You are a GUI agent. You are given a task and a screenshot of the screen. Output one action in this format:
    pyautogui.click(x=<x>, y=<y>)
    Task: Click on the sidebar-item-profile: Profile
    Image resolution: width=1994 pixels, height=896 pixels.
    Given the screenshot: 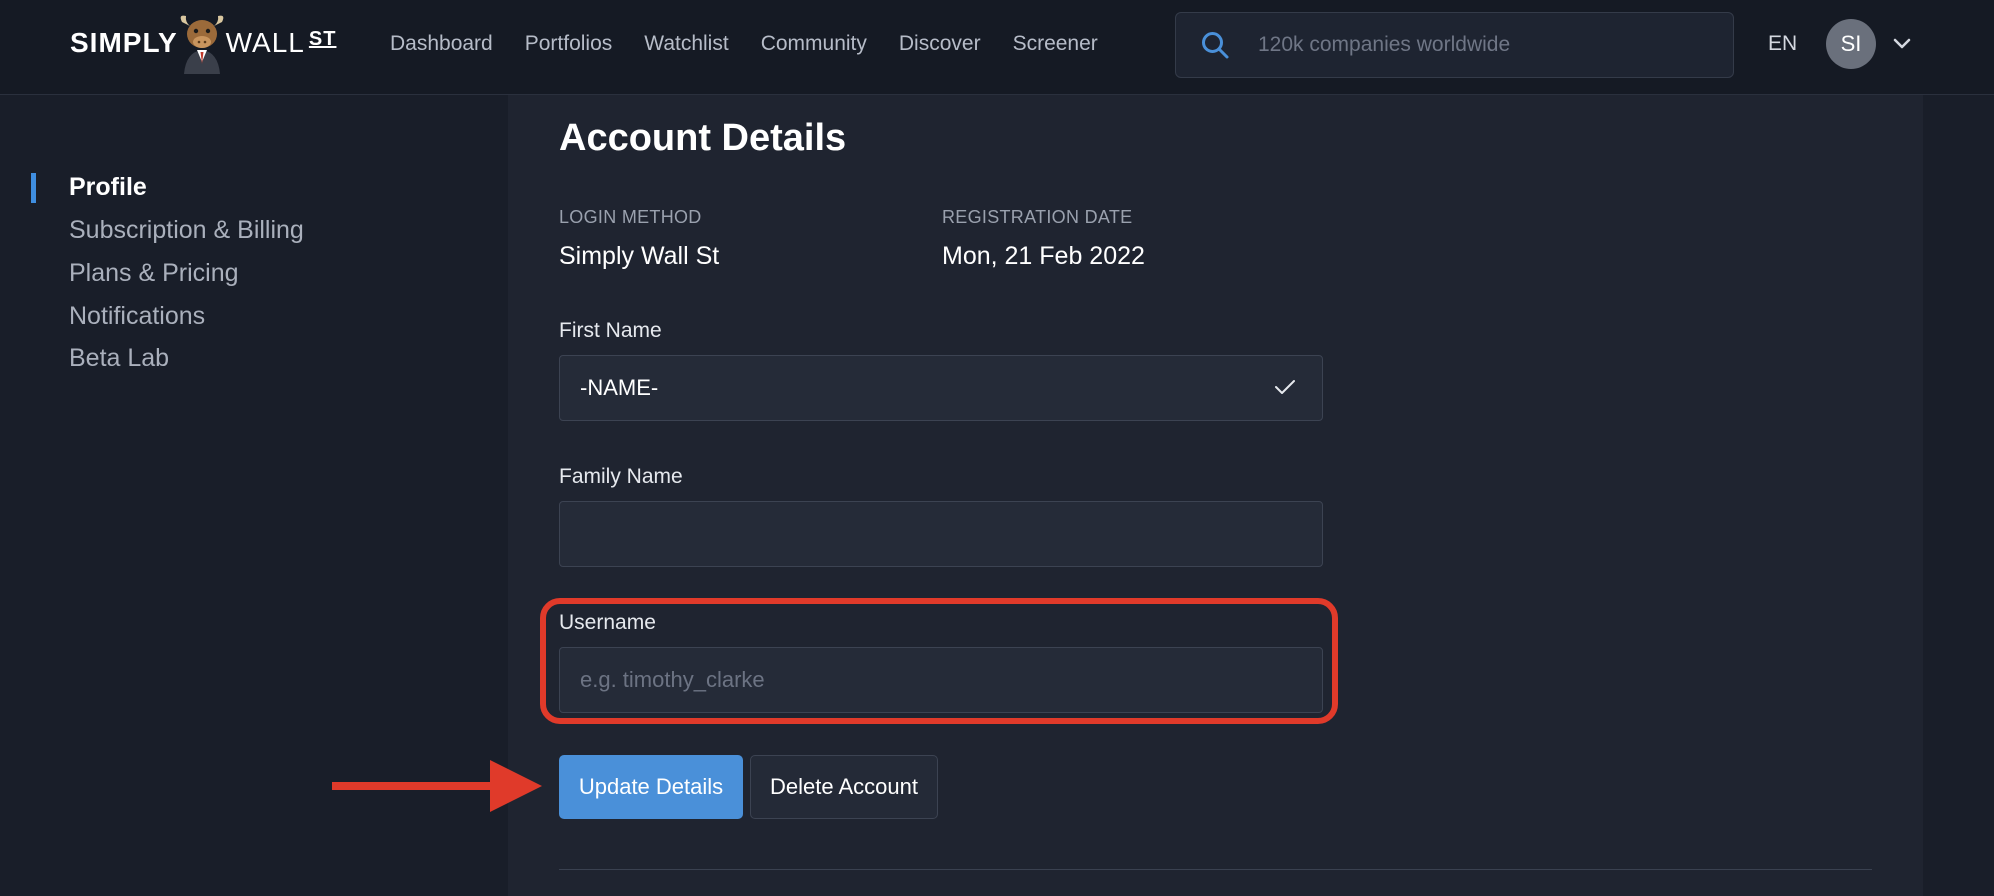 What is the action you would take?
    pyautogui.click(x=108, y=187)
    